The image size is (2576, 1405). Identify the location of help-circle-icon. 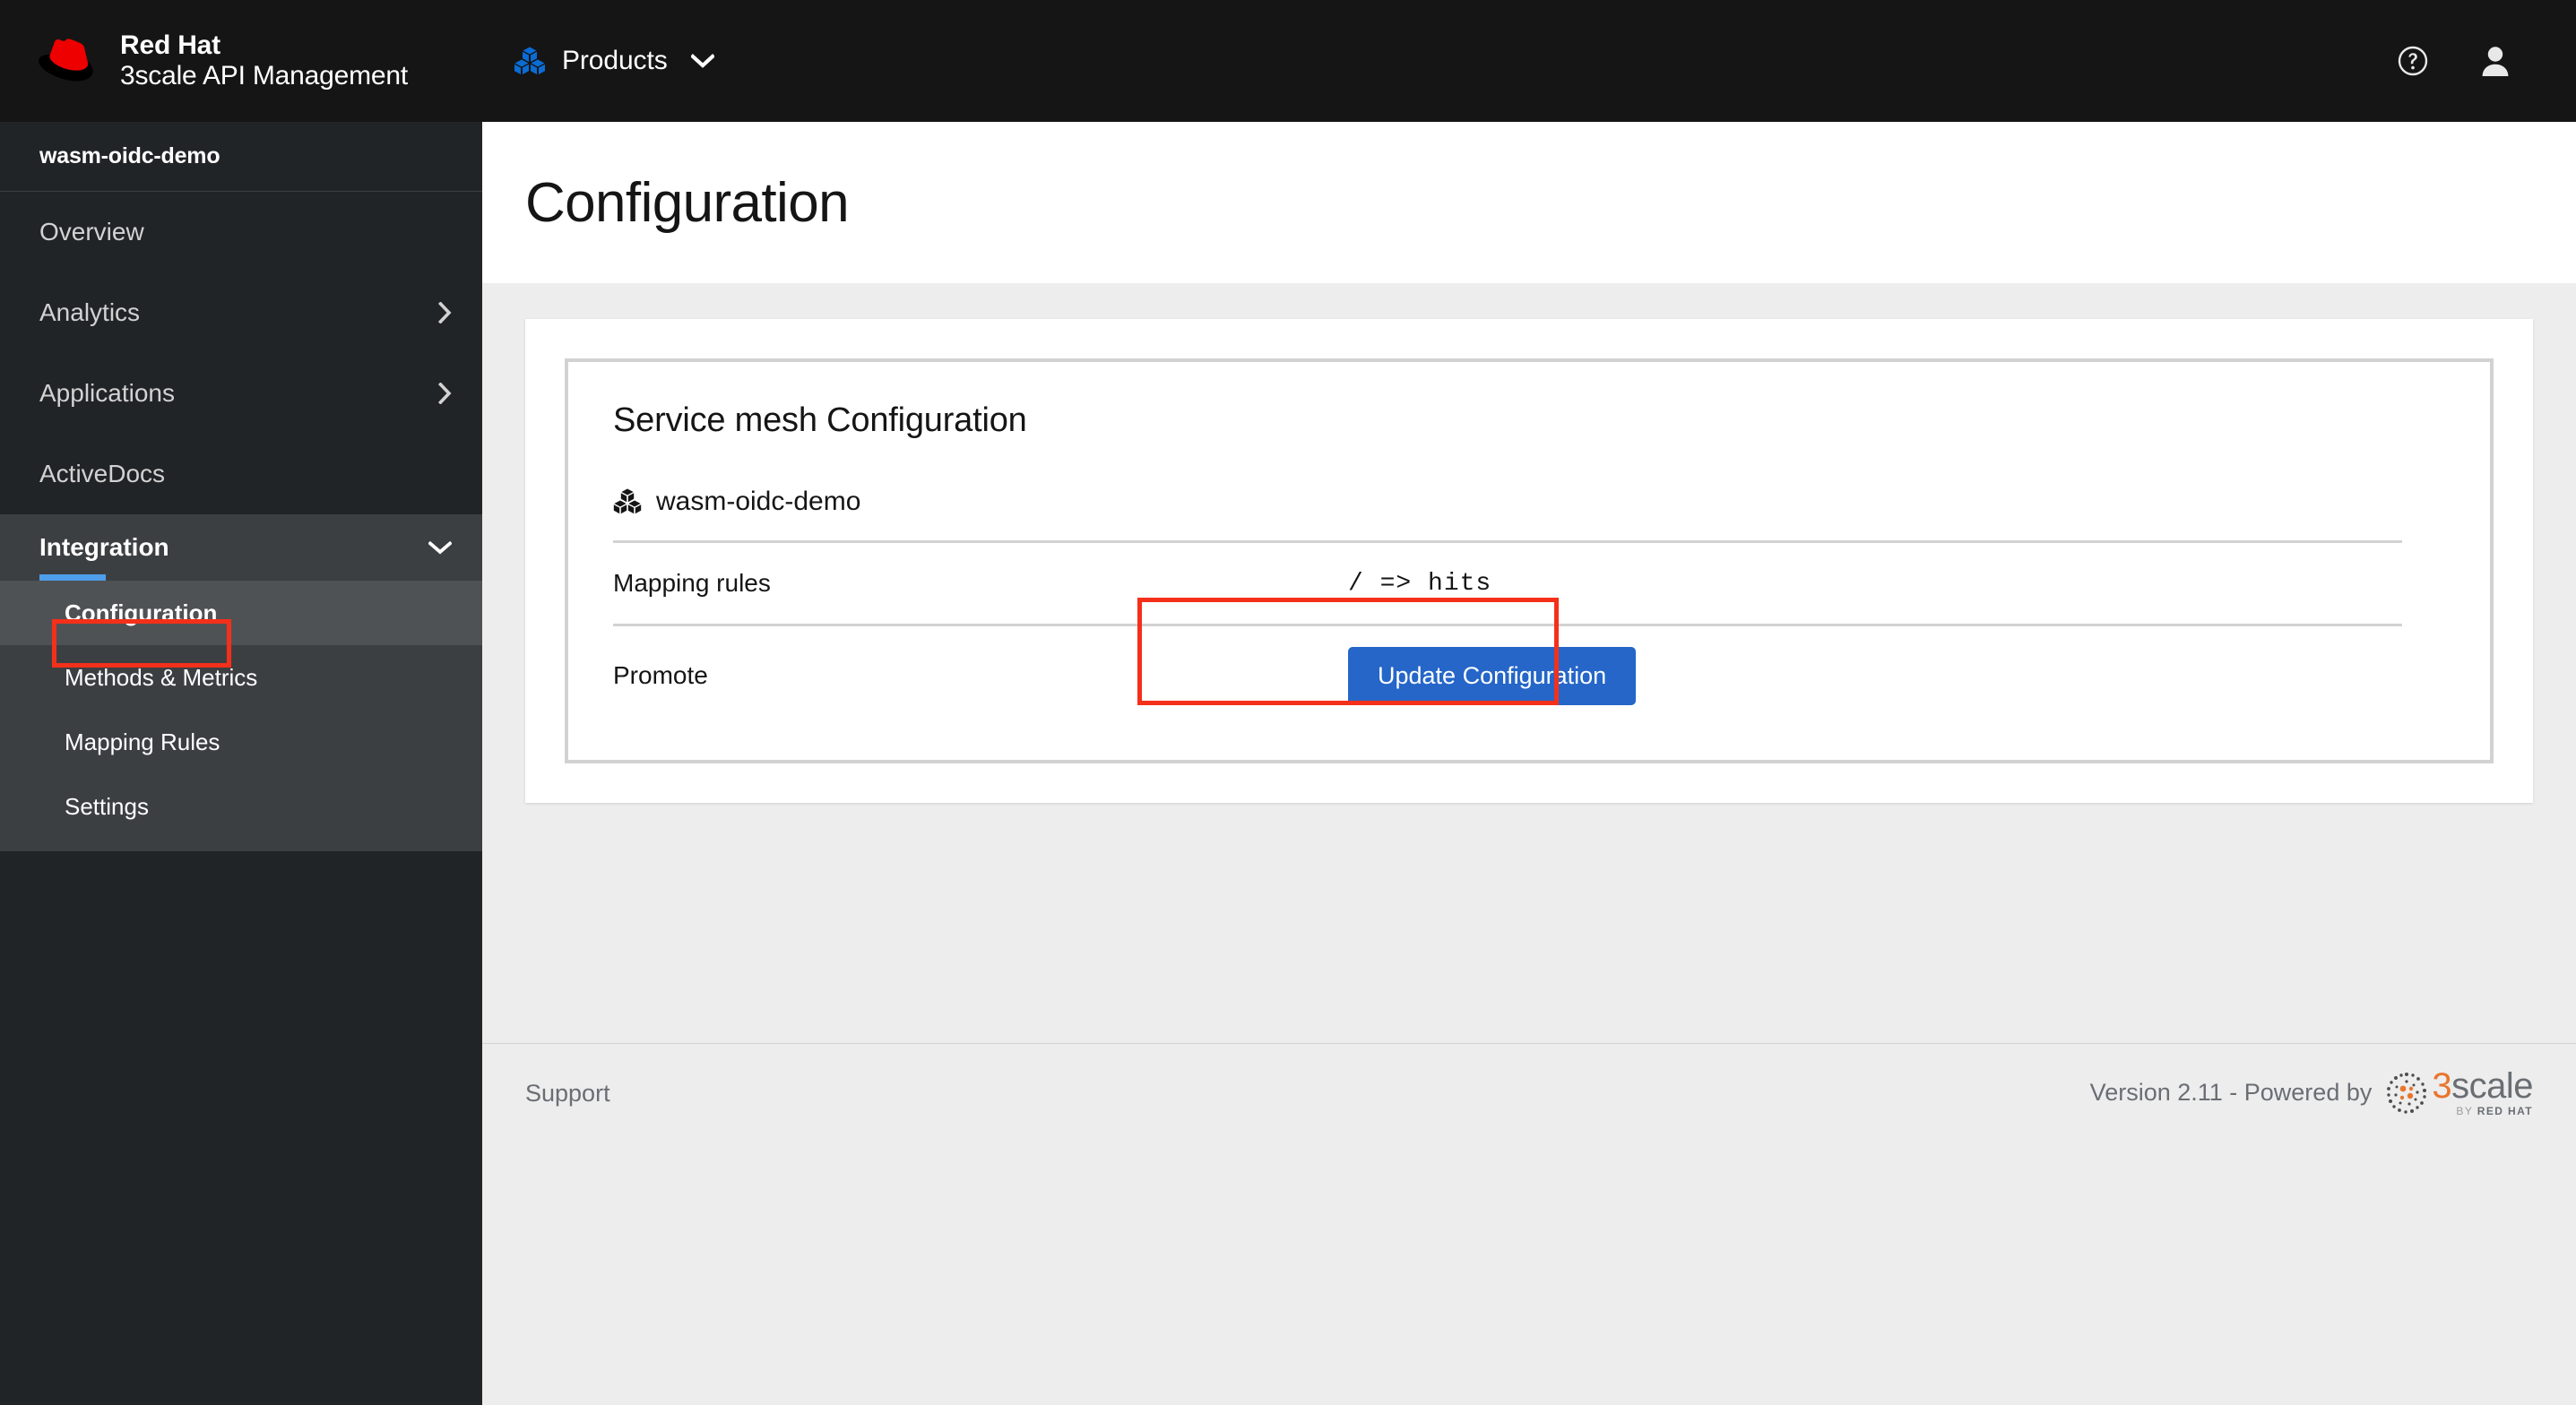
(2413, 61).